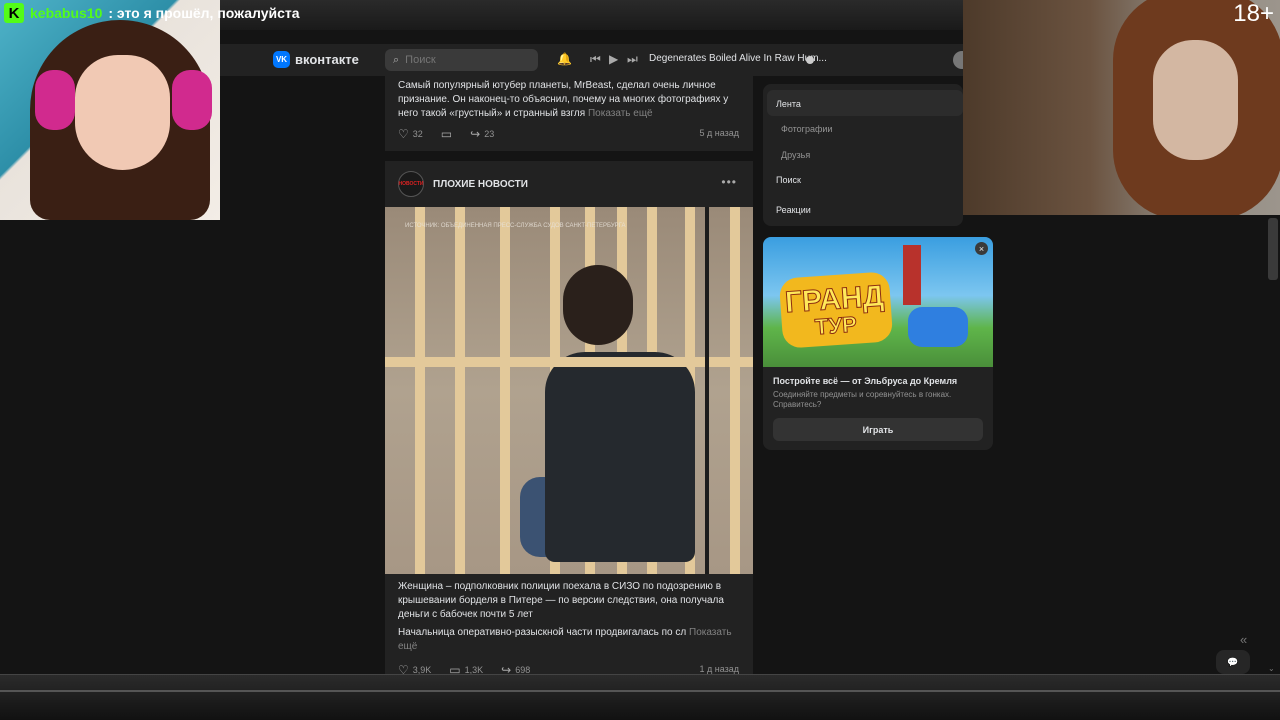  Describe the element at coordinates (613, 59) in the screenshot. I see `play-icon: ▶` at that location.